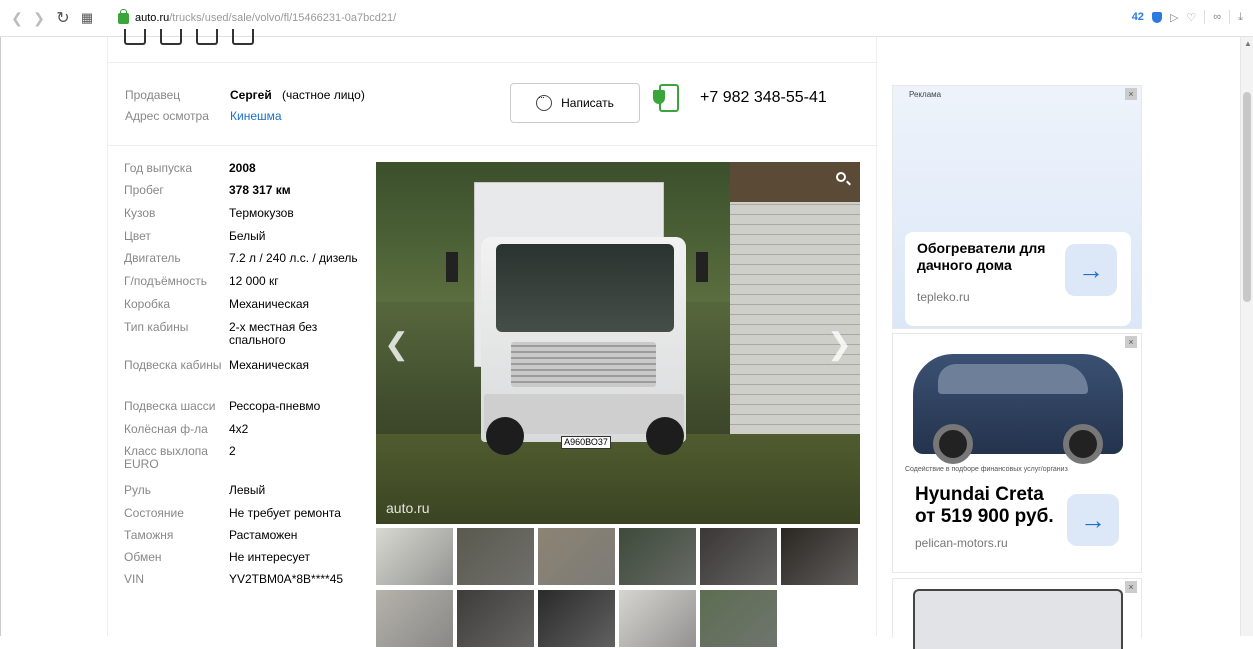 Image resolution: width=1253 pixels, height=649 pixels. I want to click on forward-icon: ❯, so click(39, 18).